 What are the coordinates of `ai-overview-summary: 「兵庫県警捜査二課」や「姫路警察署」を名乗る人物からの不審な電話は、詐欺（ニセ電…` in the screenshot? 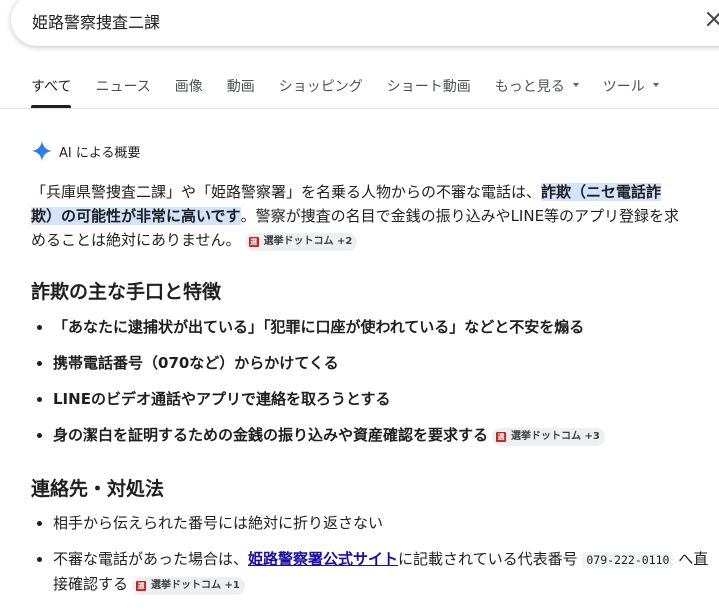 It's located at (356, 216).